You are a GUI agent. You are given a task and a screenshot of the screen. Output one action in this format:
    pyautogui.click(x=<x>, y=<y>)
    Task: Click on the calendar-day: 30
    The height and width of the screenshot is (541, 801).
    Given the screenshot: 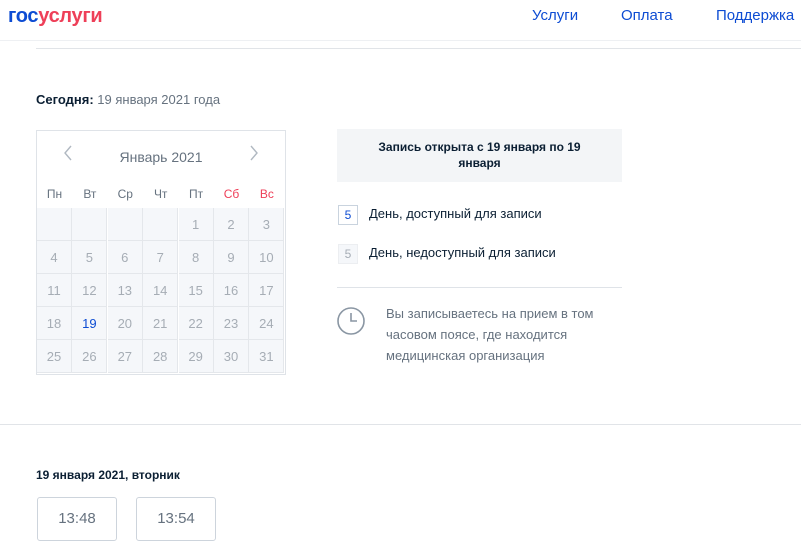 What is the action you would take?
    pyautogui.click(x=231, y=356)
    